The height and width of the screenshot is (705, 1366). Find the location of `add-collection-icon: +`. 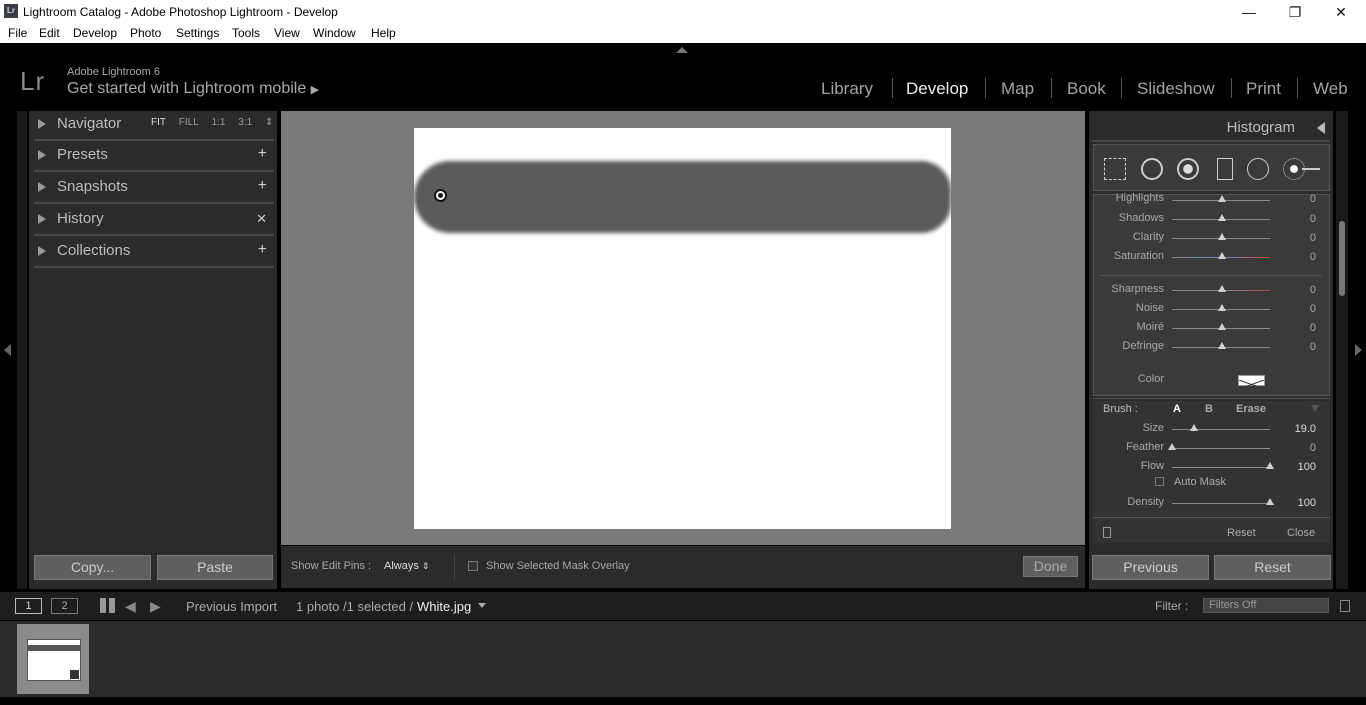

add-collection-icon: + is located at coordinates (262, 250).